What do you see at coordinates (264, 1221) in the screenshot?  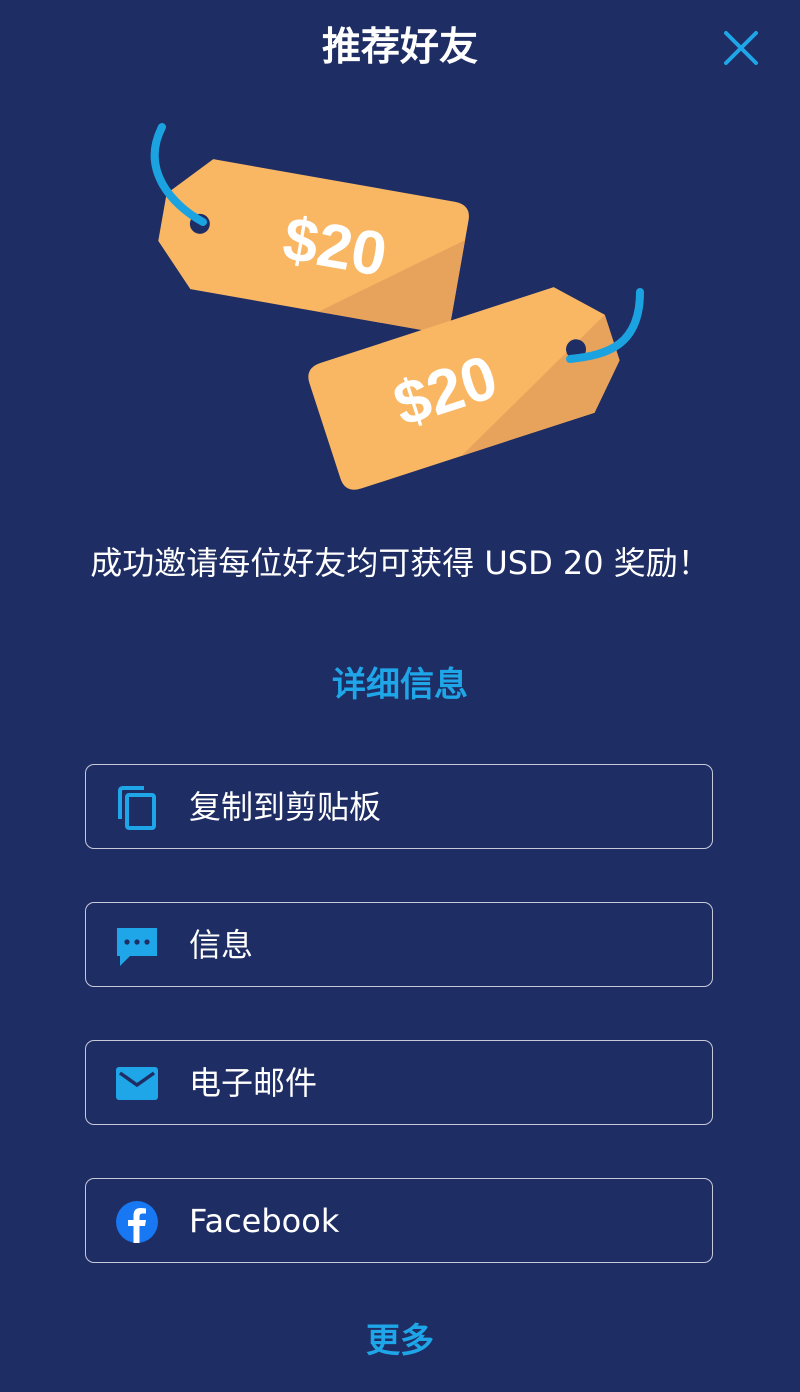 I see `facebook-label: Facebook` at bounding box center [264, 1221].